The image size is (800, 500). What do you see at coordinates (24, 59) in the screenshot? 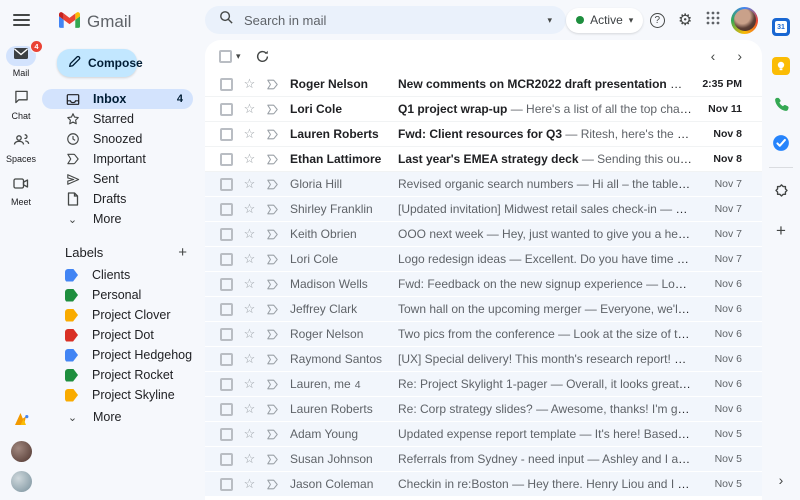
I see `rail-item-mail: 4 Mail` at bounding box center [24, 59].